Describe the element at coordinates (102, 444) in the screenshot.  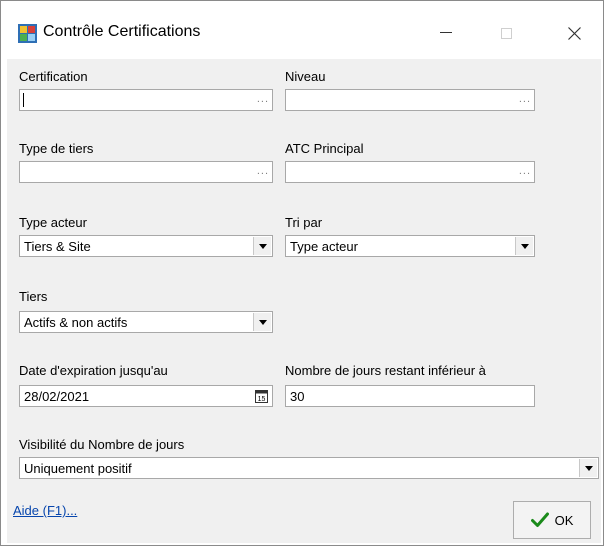
I see `visibilite-label: Visibilité du Nombre de jours` at that location.